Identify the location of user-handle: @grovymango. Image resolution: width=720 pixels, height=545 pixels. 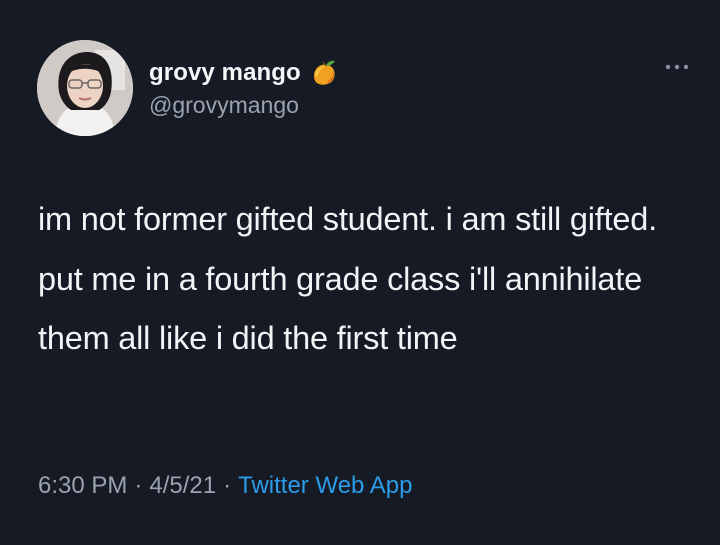
(224, 105).